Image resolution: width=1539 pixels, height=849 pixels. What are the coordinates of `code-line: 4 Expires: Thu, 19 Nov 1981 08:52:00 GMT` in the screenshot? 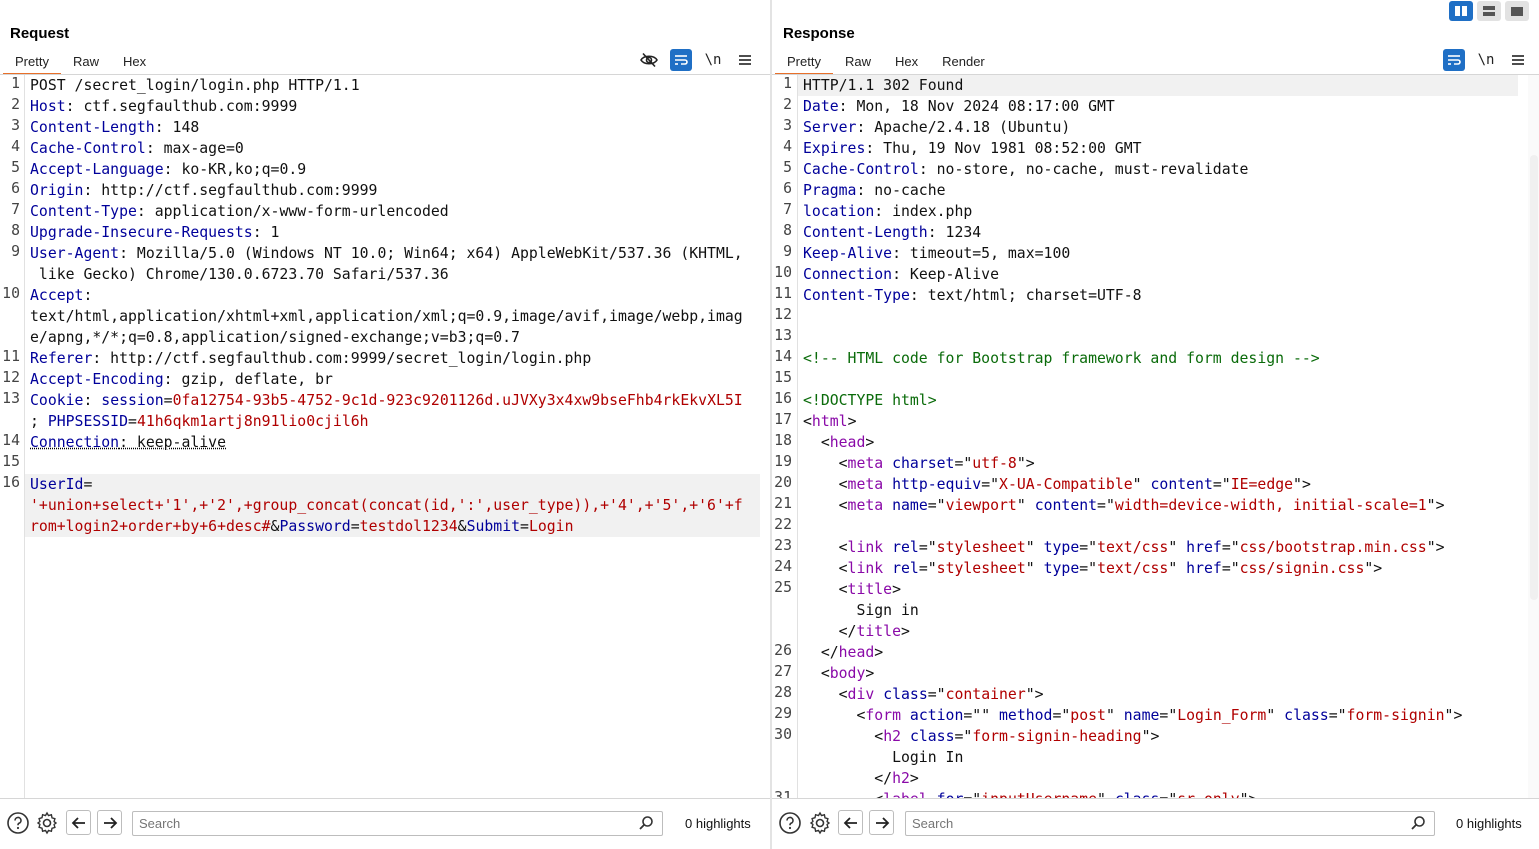 It's located at (1150, 148).